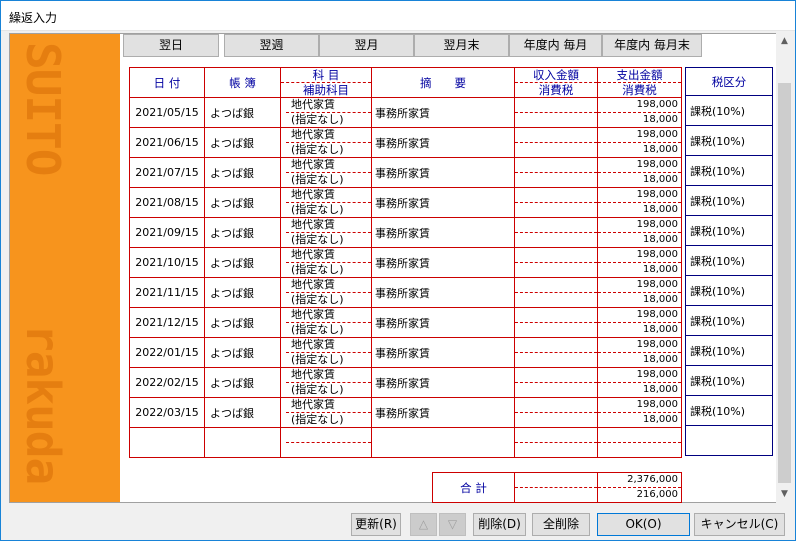 This screenshot has height=541, width=796. I want to click on delete-button: 削除(D), so click(499, 524).